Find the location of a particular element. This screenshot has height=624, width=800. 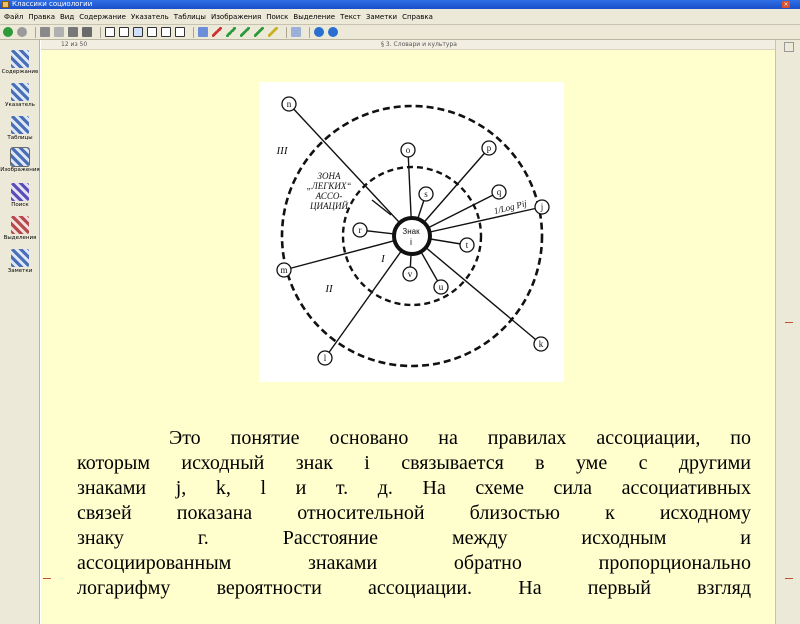

sidebar-item-search: Поиск is located at coordinates (20, 195).